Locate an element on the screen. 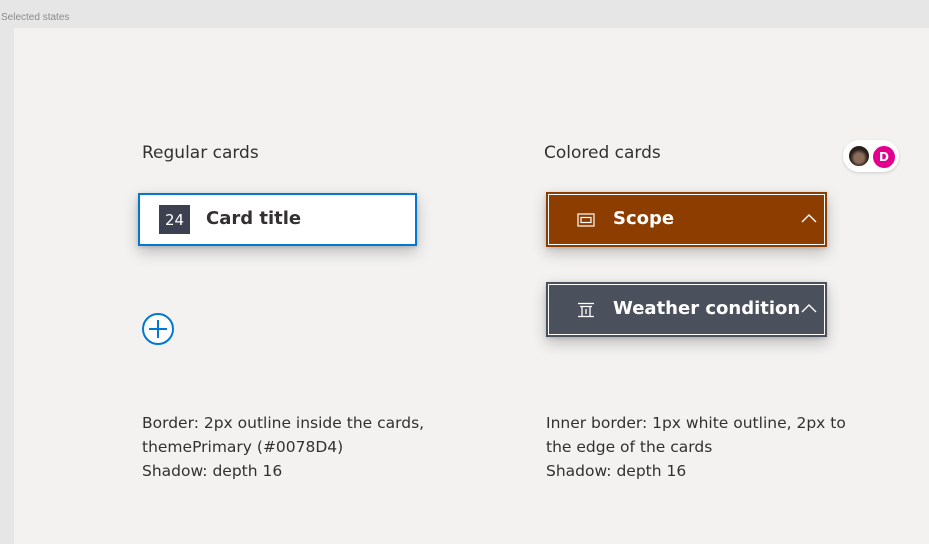 This screenshot has width=929, height=544. regular-card: 24 Card title is located at coordinates (277, 219).